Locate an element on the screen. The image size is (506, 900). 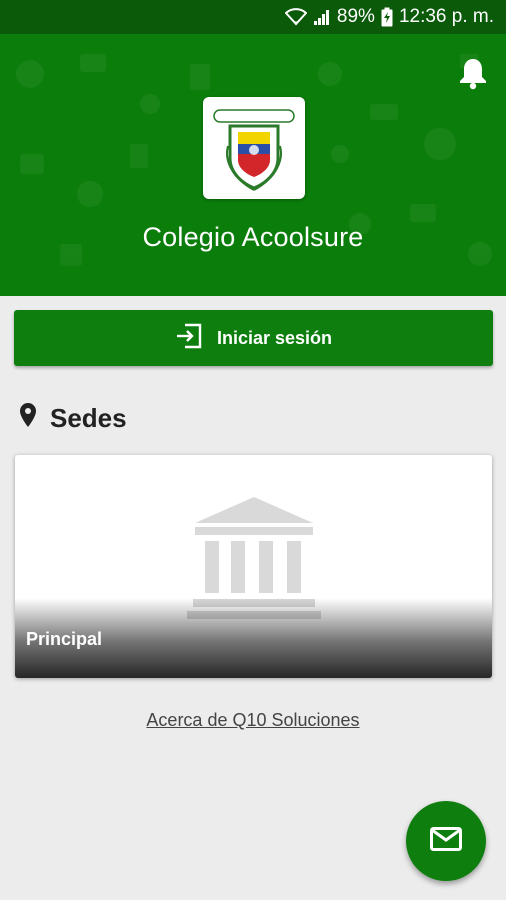
login-icon is located at coordinates (189, 338).